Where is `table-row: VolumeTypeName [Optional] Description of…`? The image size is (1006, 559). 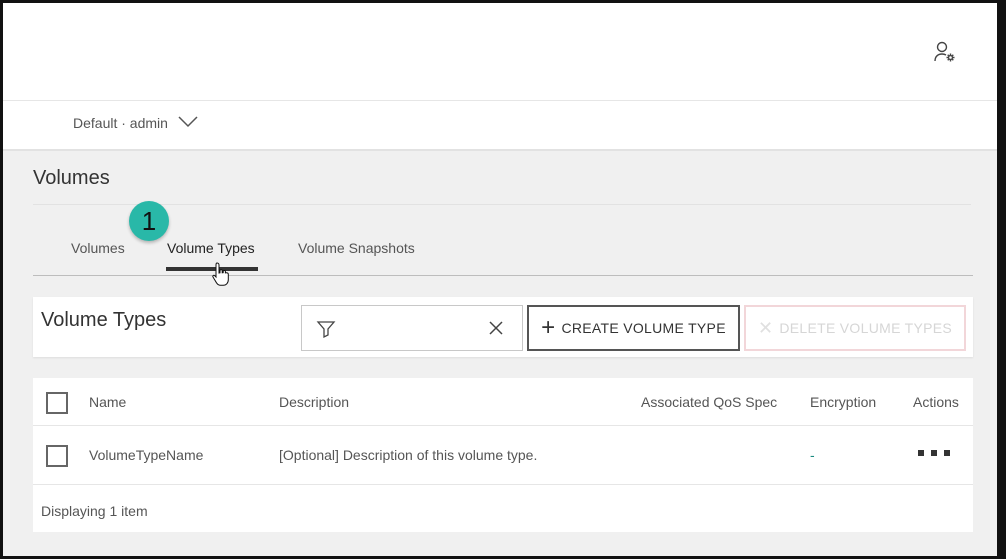 table-row: VolumeTypeName [Optional] Description of… is located at coordinates (503, 455).